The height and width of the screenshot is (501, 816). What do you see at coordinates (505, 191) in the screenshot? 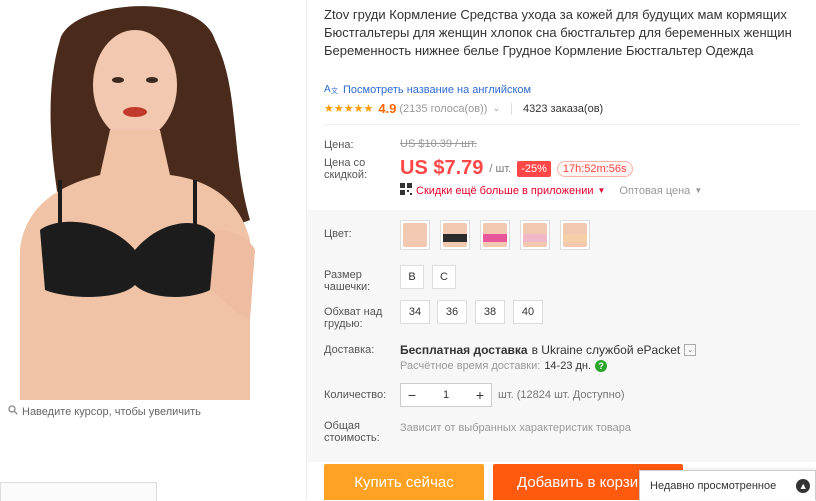
I see `app-deal-link: Скидки ещё больше в приложении` at bounding box center [505, 191].